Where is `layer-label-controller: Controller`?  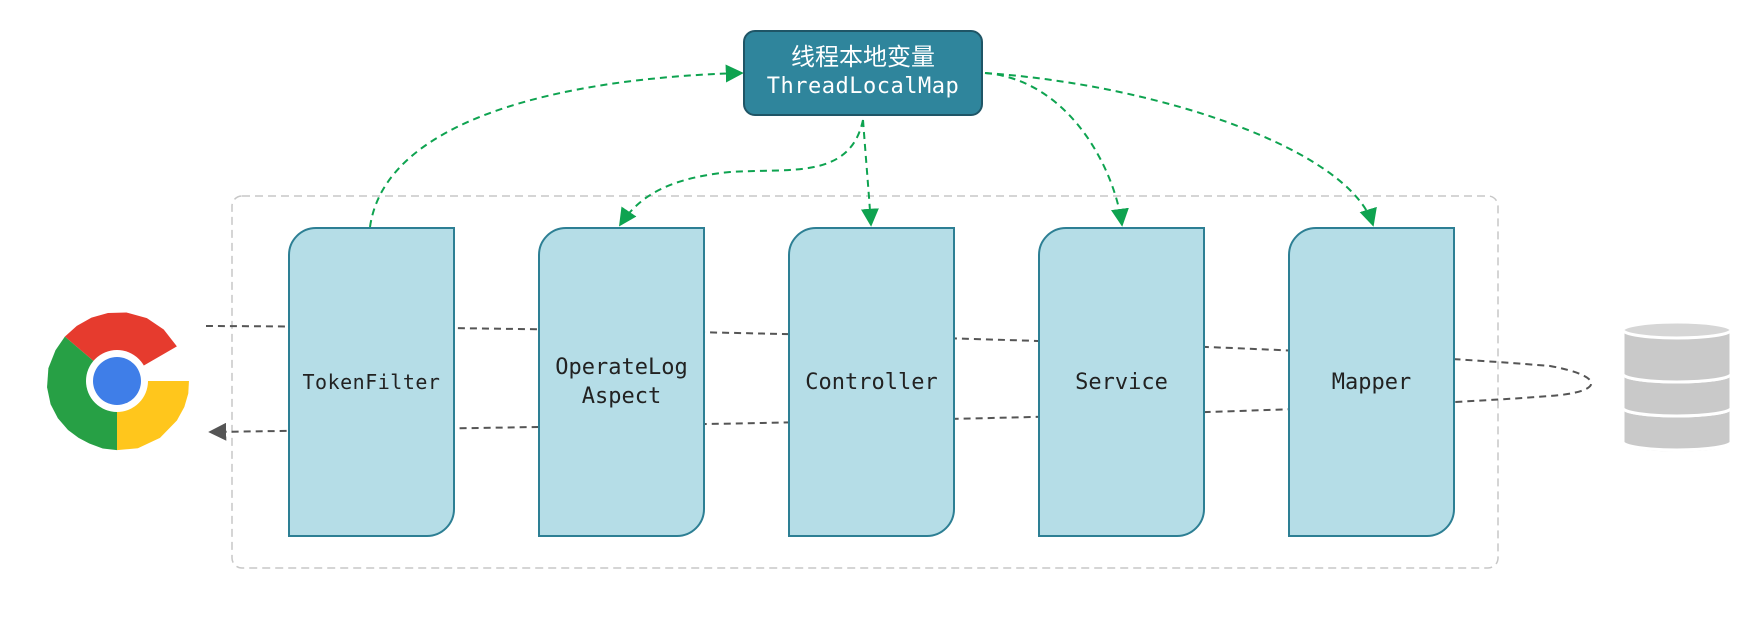
layer-label-controller: Controller is located at coordinates (871, 382).